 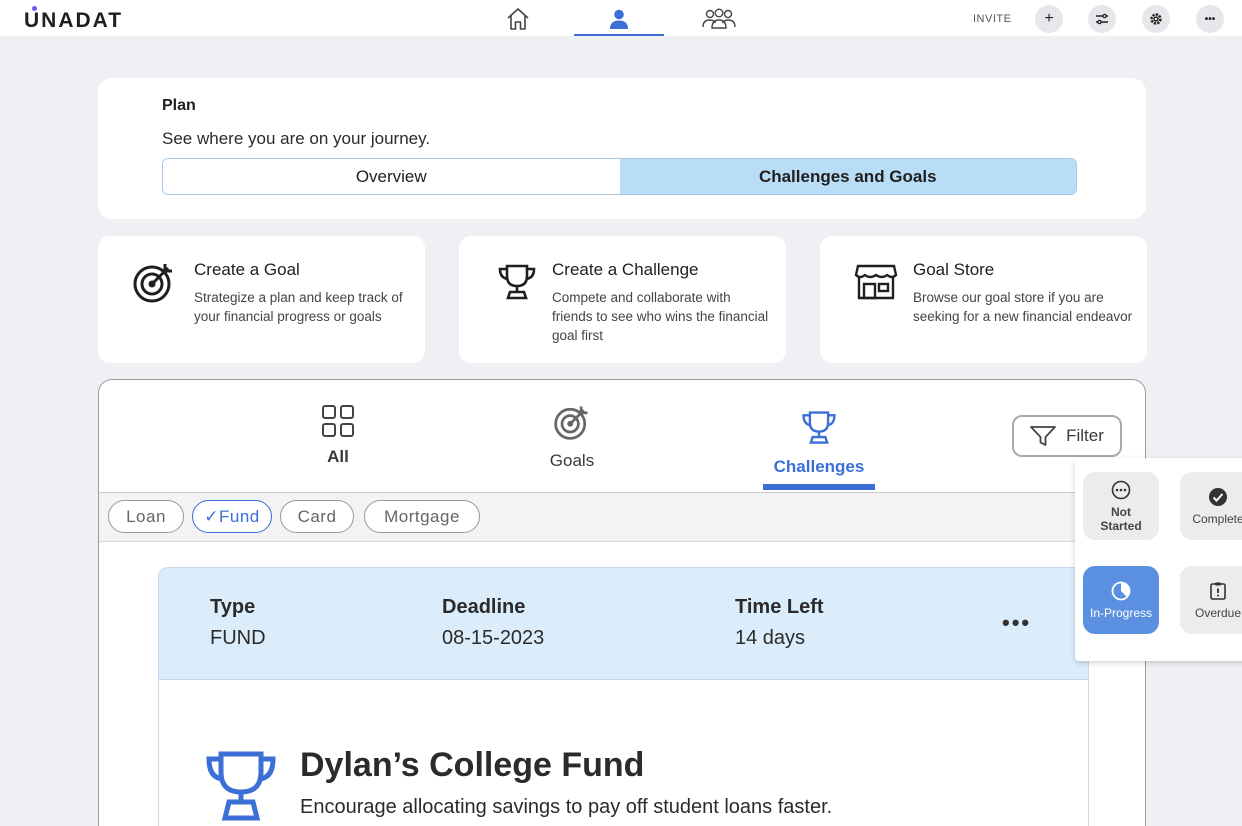 I want to click on group-icon, so click(x=719, y=18).